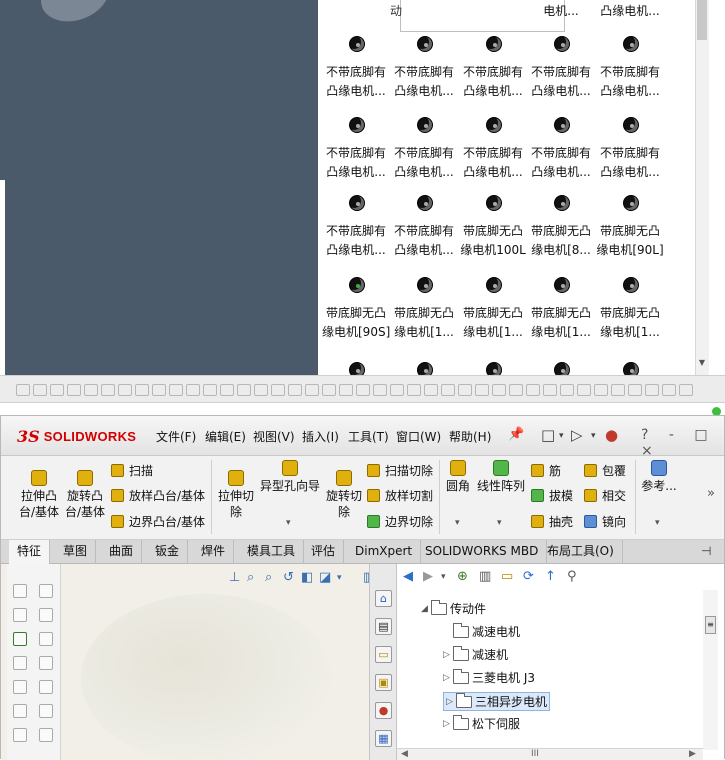 The width and height of the screenshot is (725, 760). Describe the element at coordinates (605, 470) in the screenshot. I see `wrap-button: 包覆` at that location.